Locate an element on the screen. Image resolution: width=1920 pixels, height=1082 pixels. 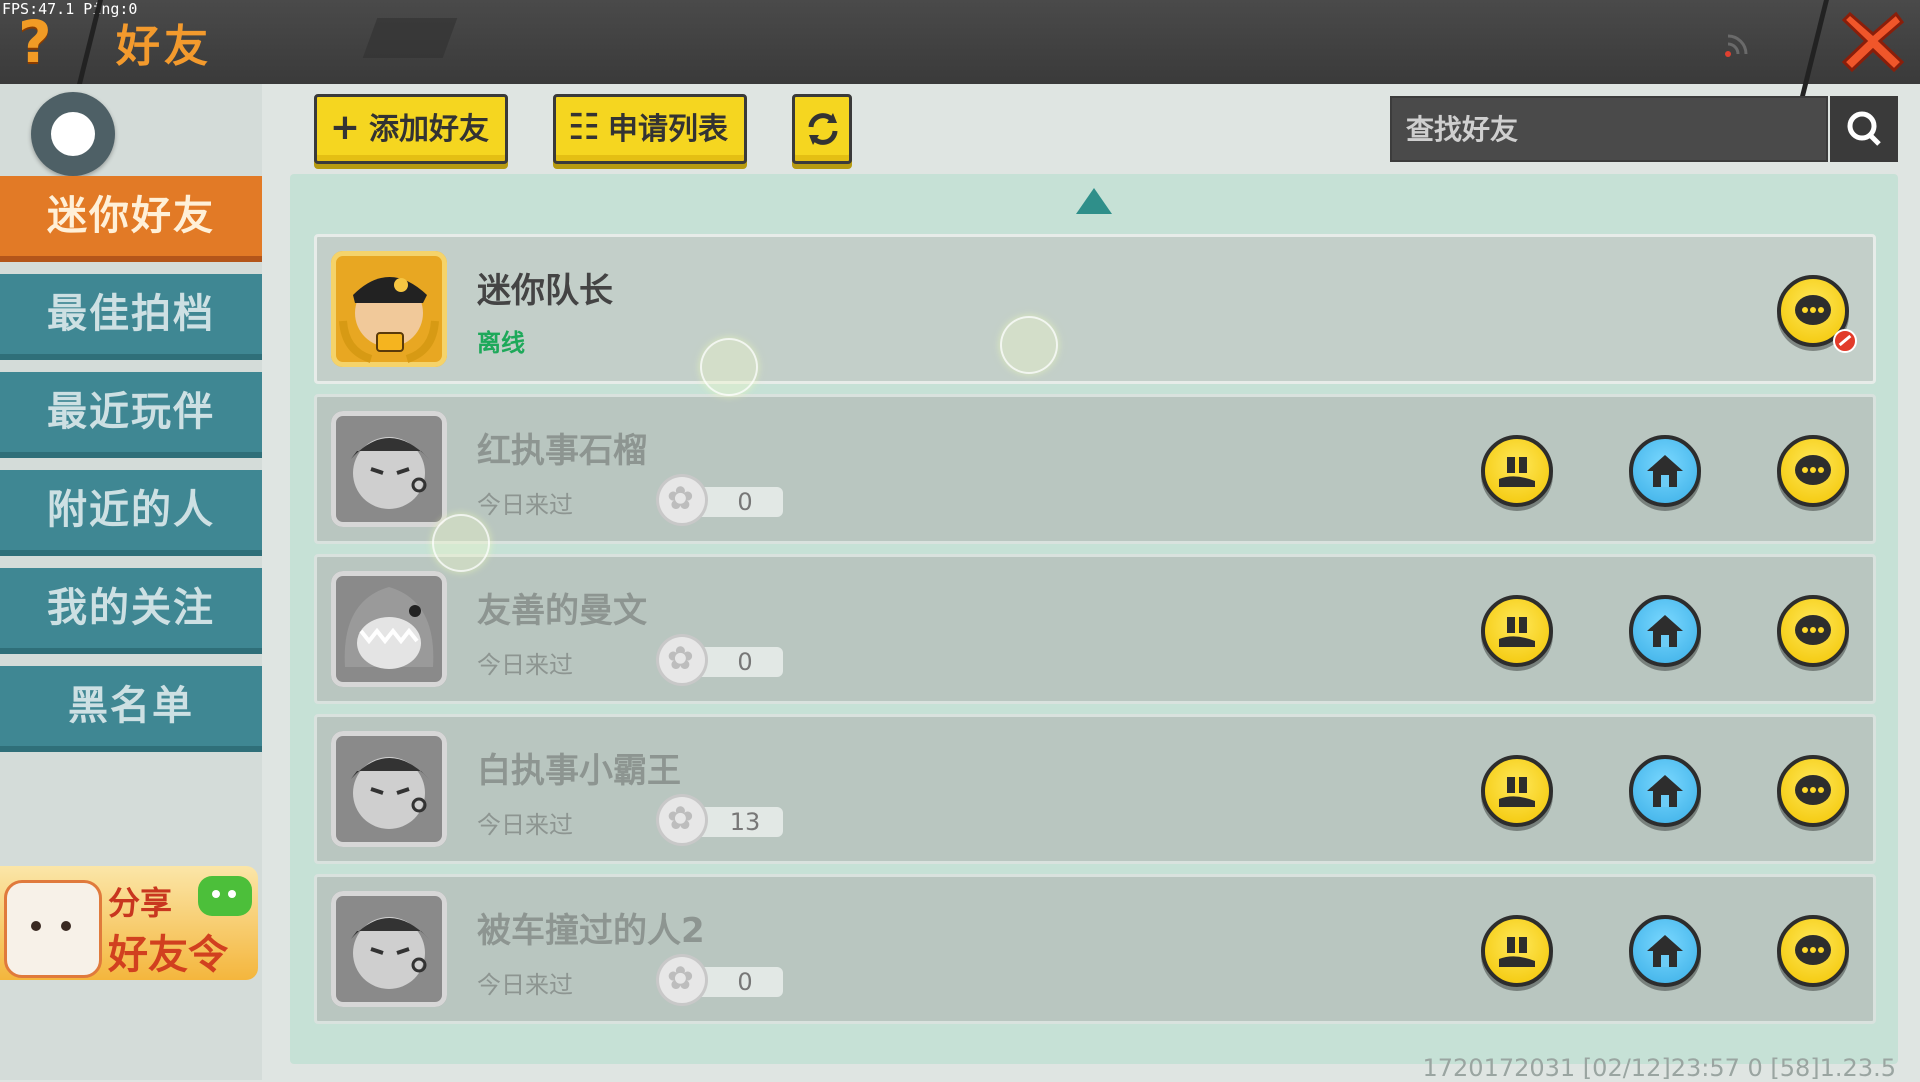
refresh-button is located at coordinates (822, 129).